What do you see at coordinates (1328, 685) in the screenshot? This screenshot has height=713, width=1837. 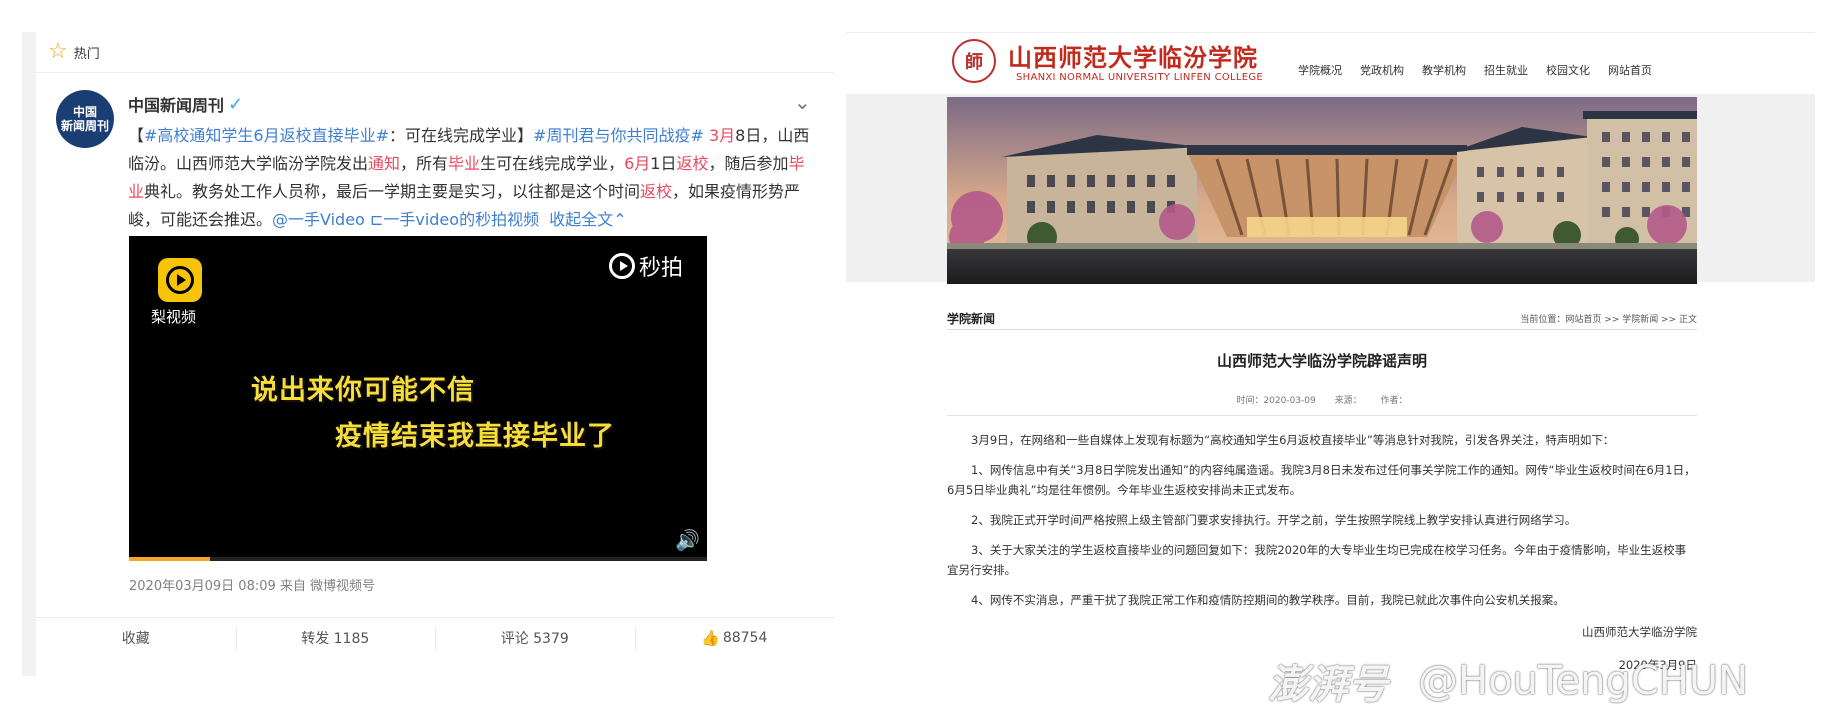 I see `watermark-brand: 澎湃号` at bounding box center [1328, 685].